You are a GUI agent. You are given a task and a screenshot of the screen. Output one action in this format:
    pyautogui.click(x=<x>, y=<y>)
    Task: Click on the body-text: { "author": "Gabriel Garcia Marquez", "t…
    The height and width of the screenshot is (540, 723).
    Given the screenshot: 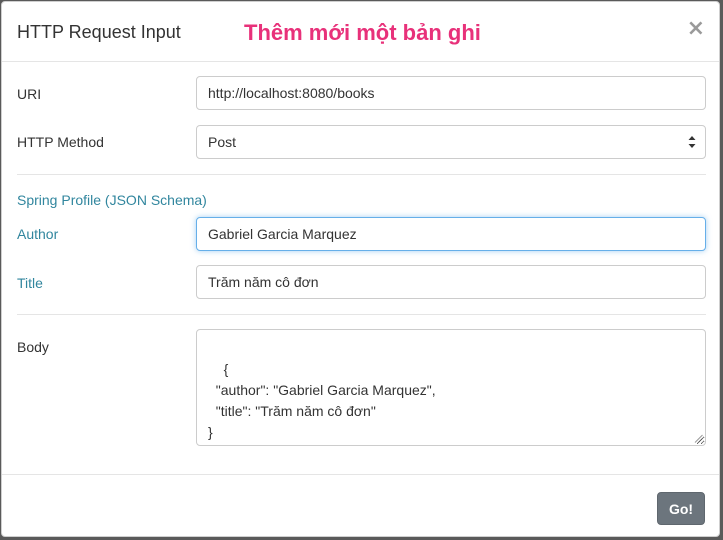 What is the action you would take?
    pyautogui.click(x=322, y=400)
    